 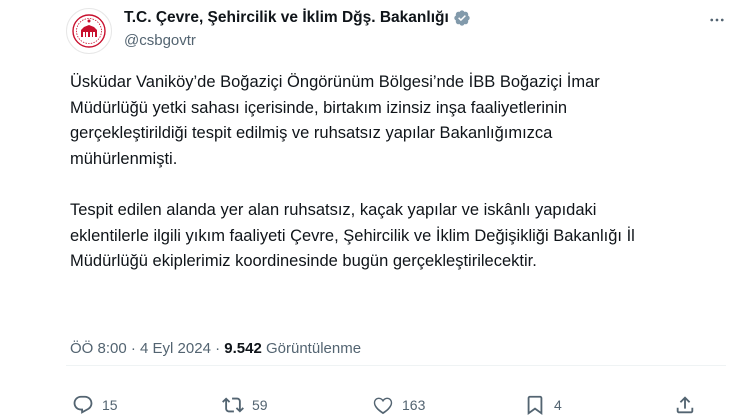 I want to click on bookmark-count: 4, so click(x=558, y=405).